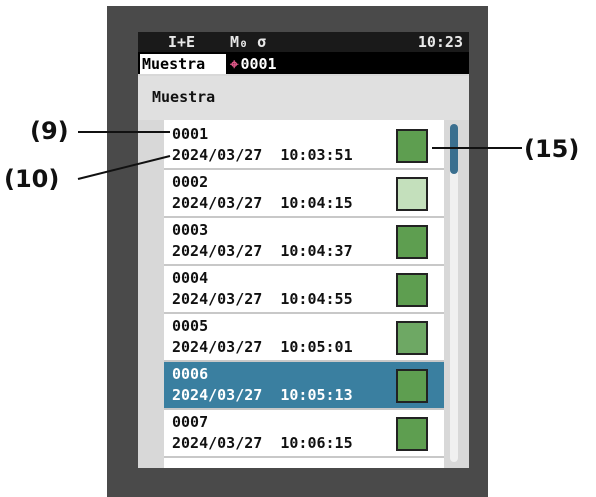  I want to click on list-item: 0003 2024/03/27 10:04:37, so click(304, 242).